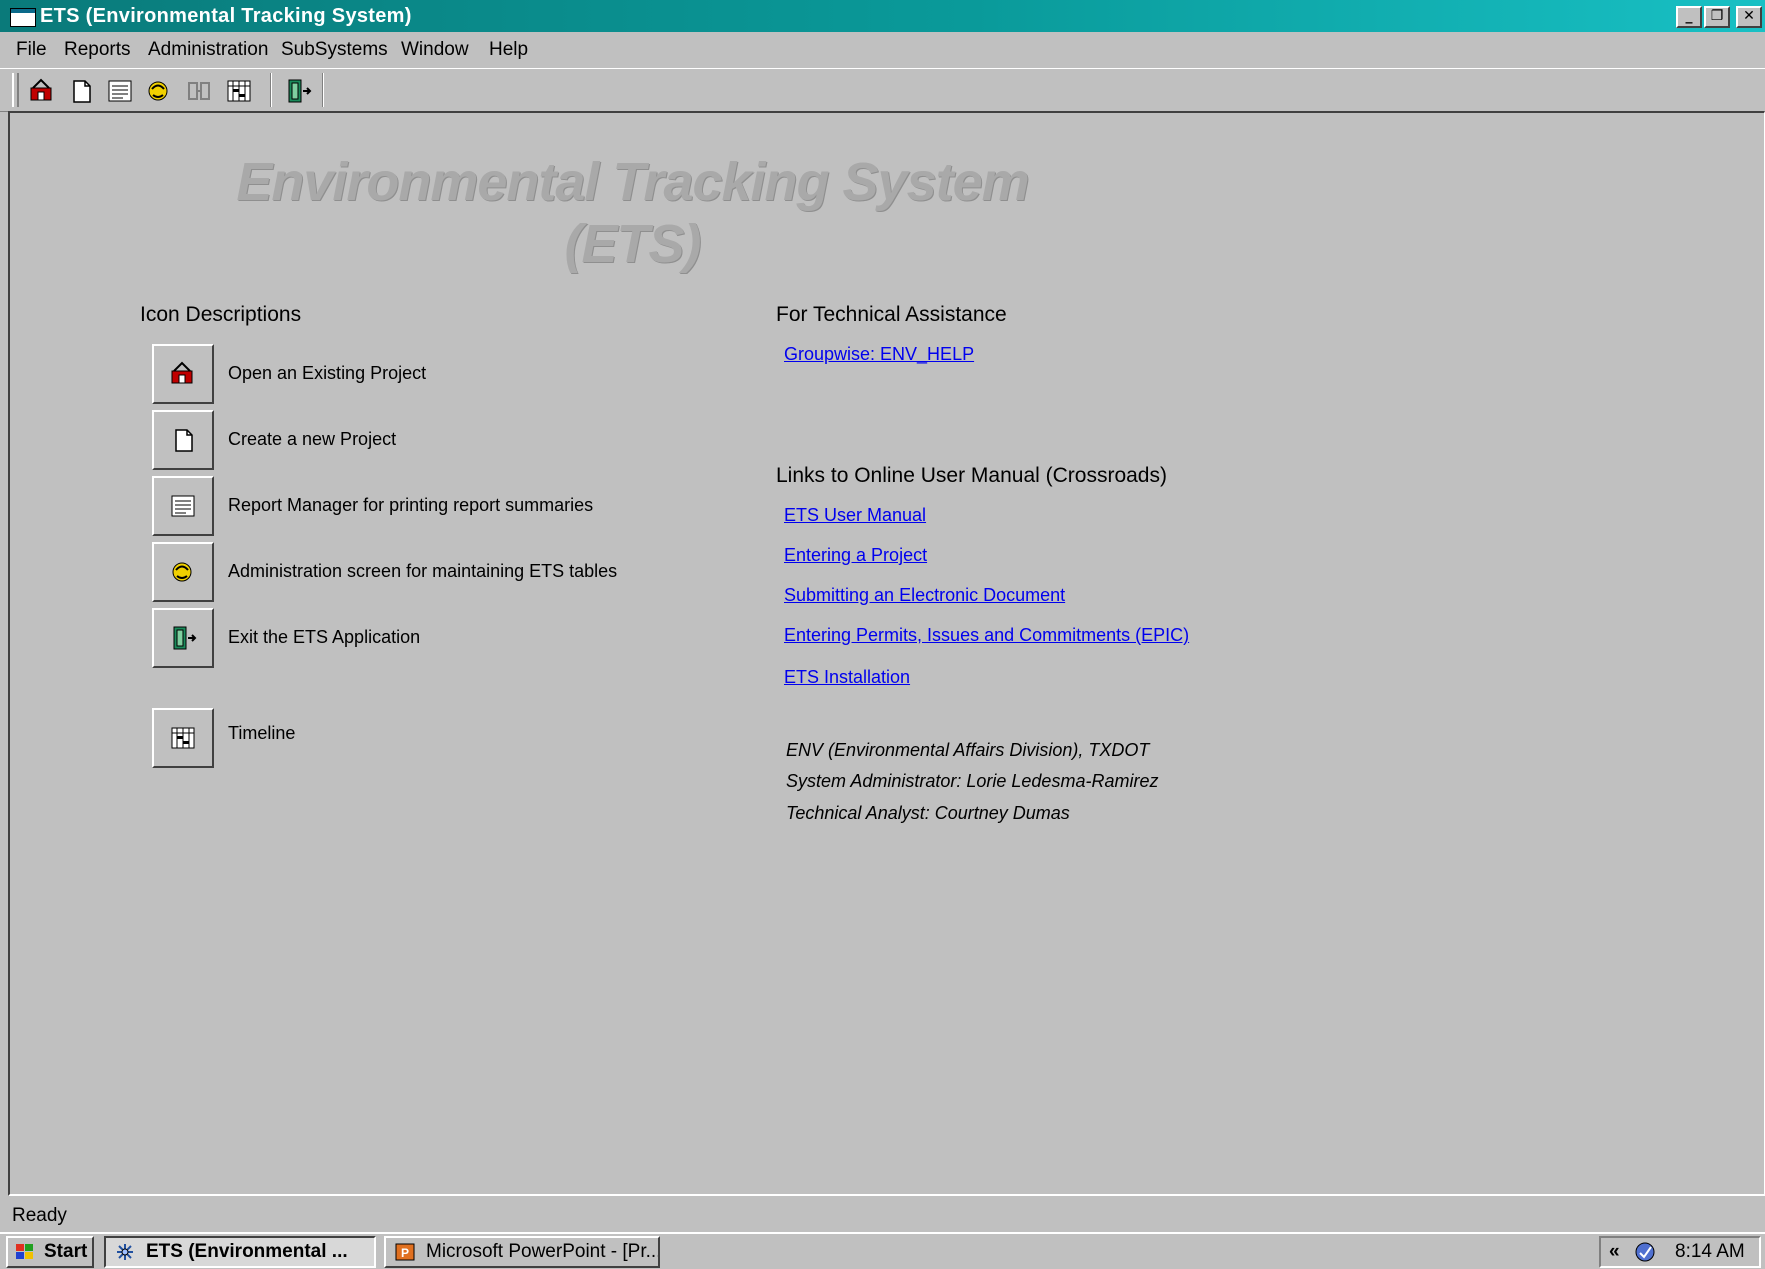 The height and width of the screenshot is (1269, 1765). What do you see at coordinates (23, 17) in the screenshot?
I see `app-window-icon` at bounding box center [23, 17].